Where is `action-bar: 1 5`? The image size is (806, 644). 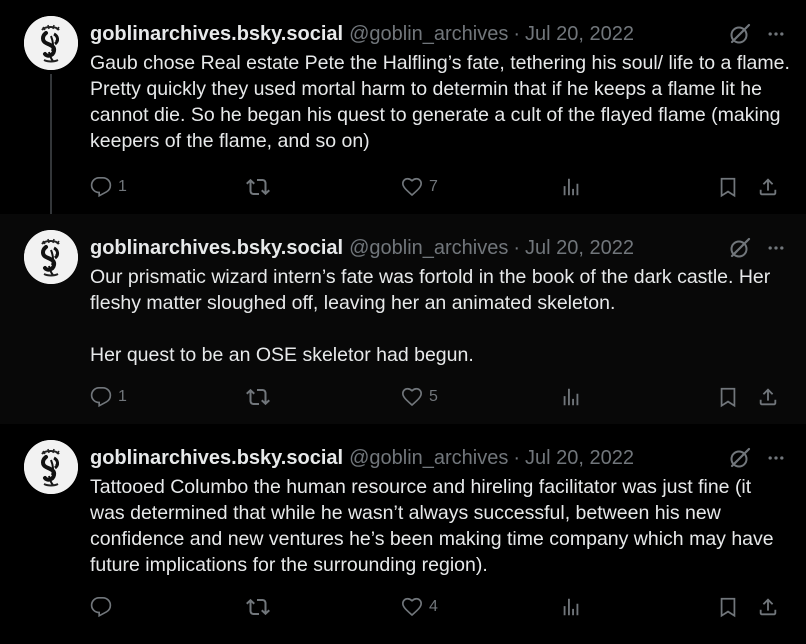 action-bar: 1 5 is located at coordinates (438, 397).